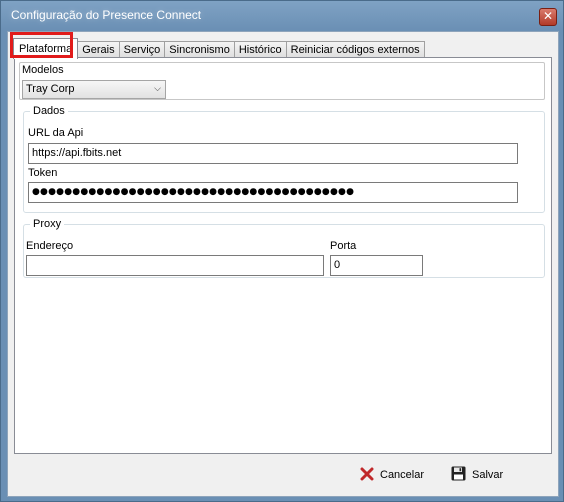 The image size is (564, 502). I want to click on floppy-disk-icon, so click(458, 475).